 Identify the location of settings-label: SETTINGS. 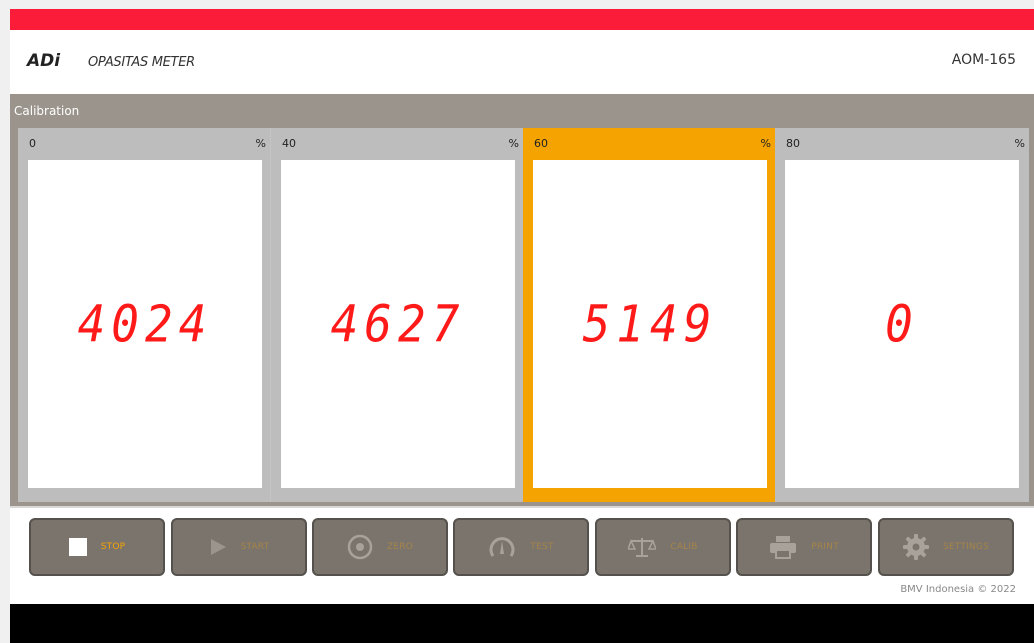
(966, 547).